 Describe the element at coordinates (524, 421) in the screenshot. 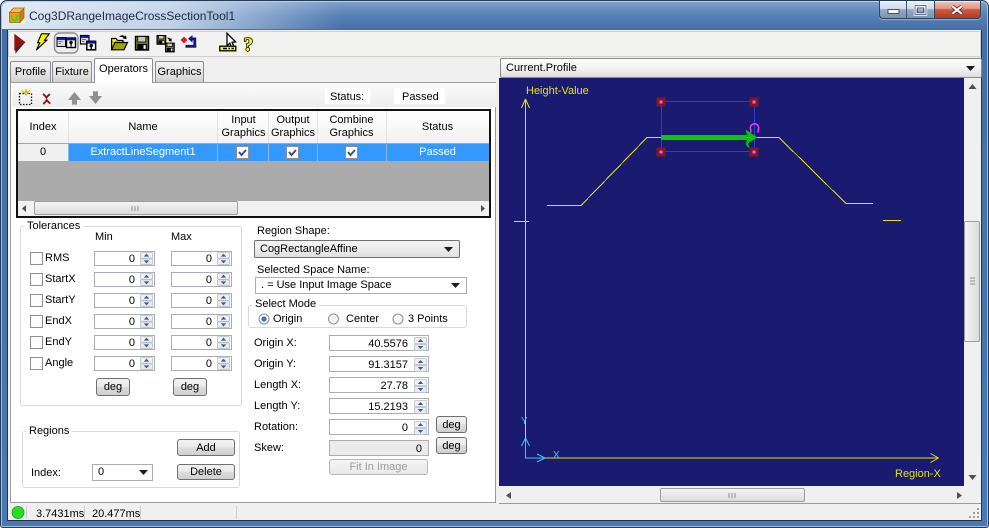

I see `svg-text: Y` at that location.